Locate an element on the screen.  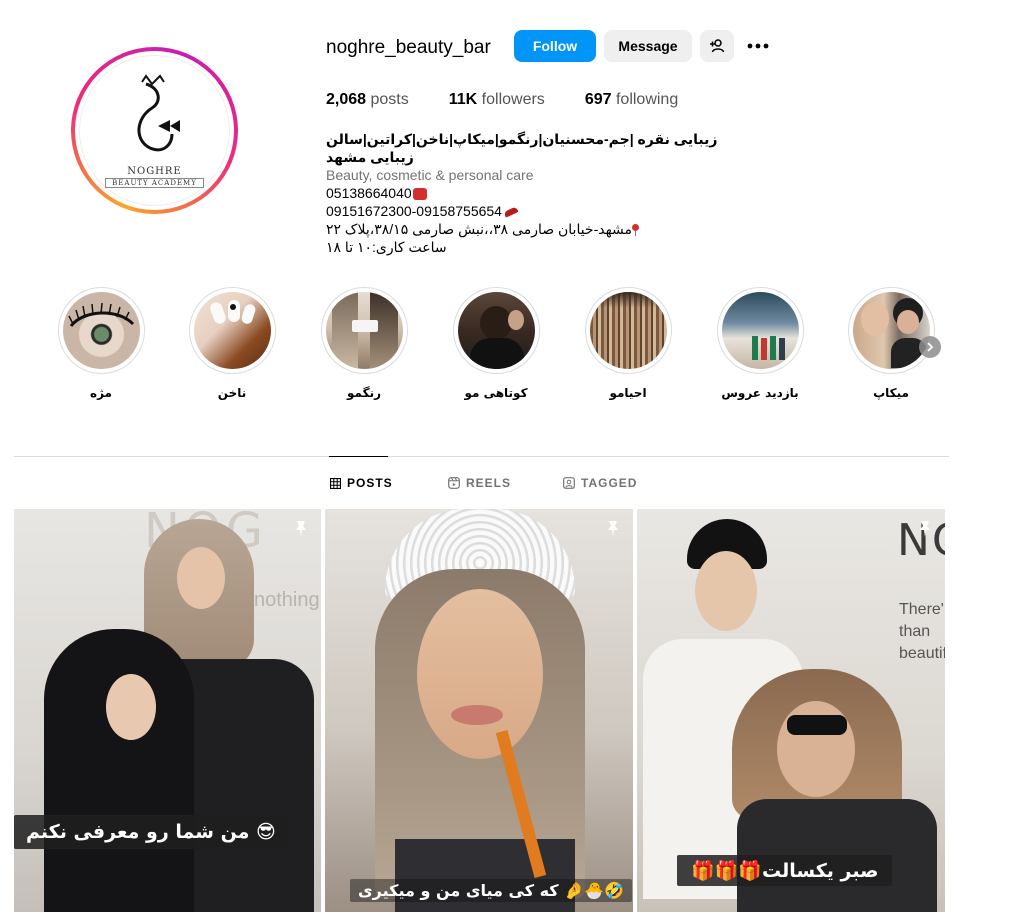
avatar: NOGHRE BEAUTY ACADEMY is located at coordinates (154, 130).